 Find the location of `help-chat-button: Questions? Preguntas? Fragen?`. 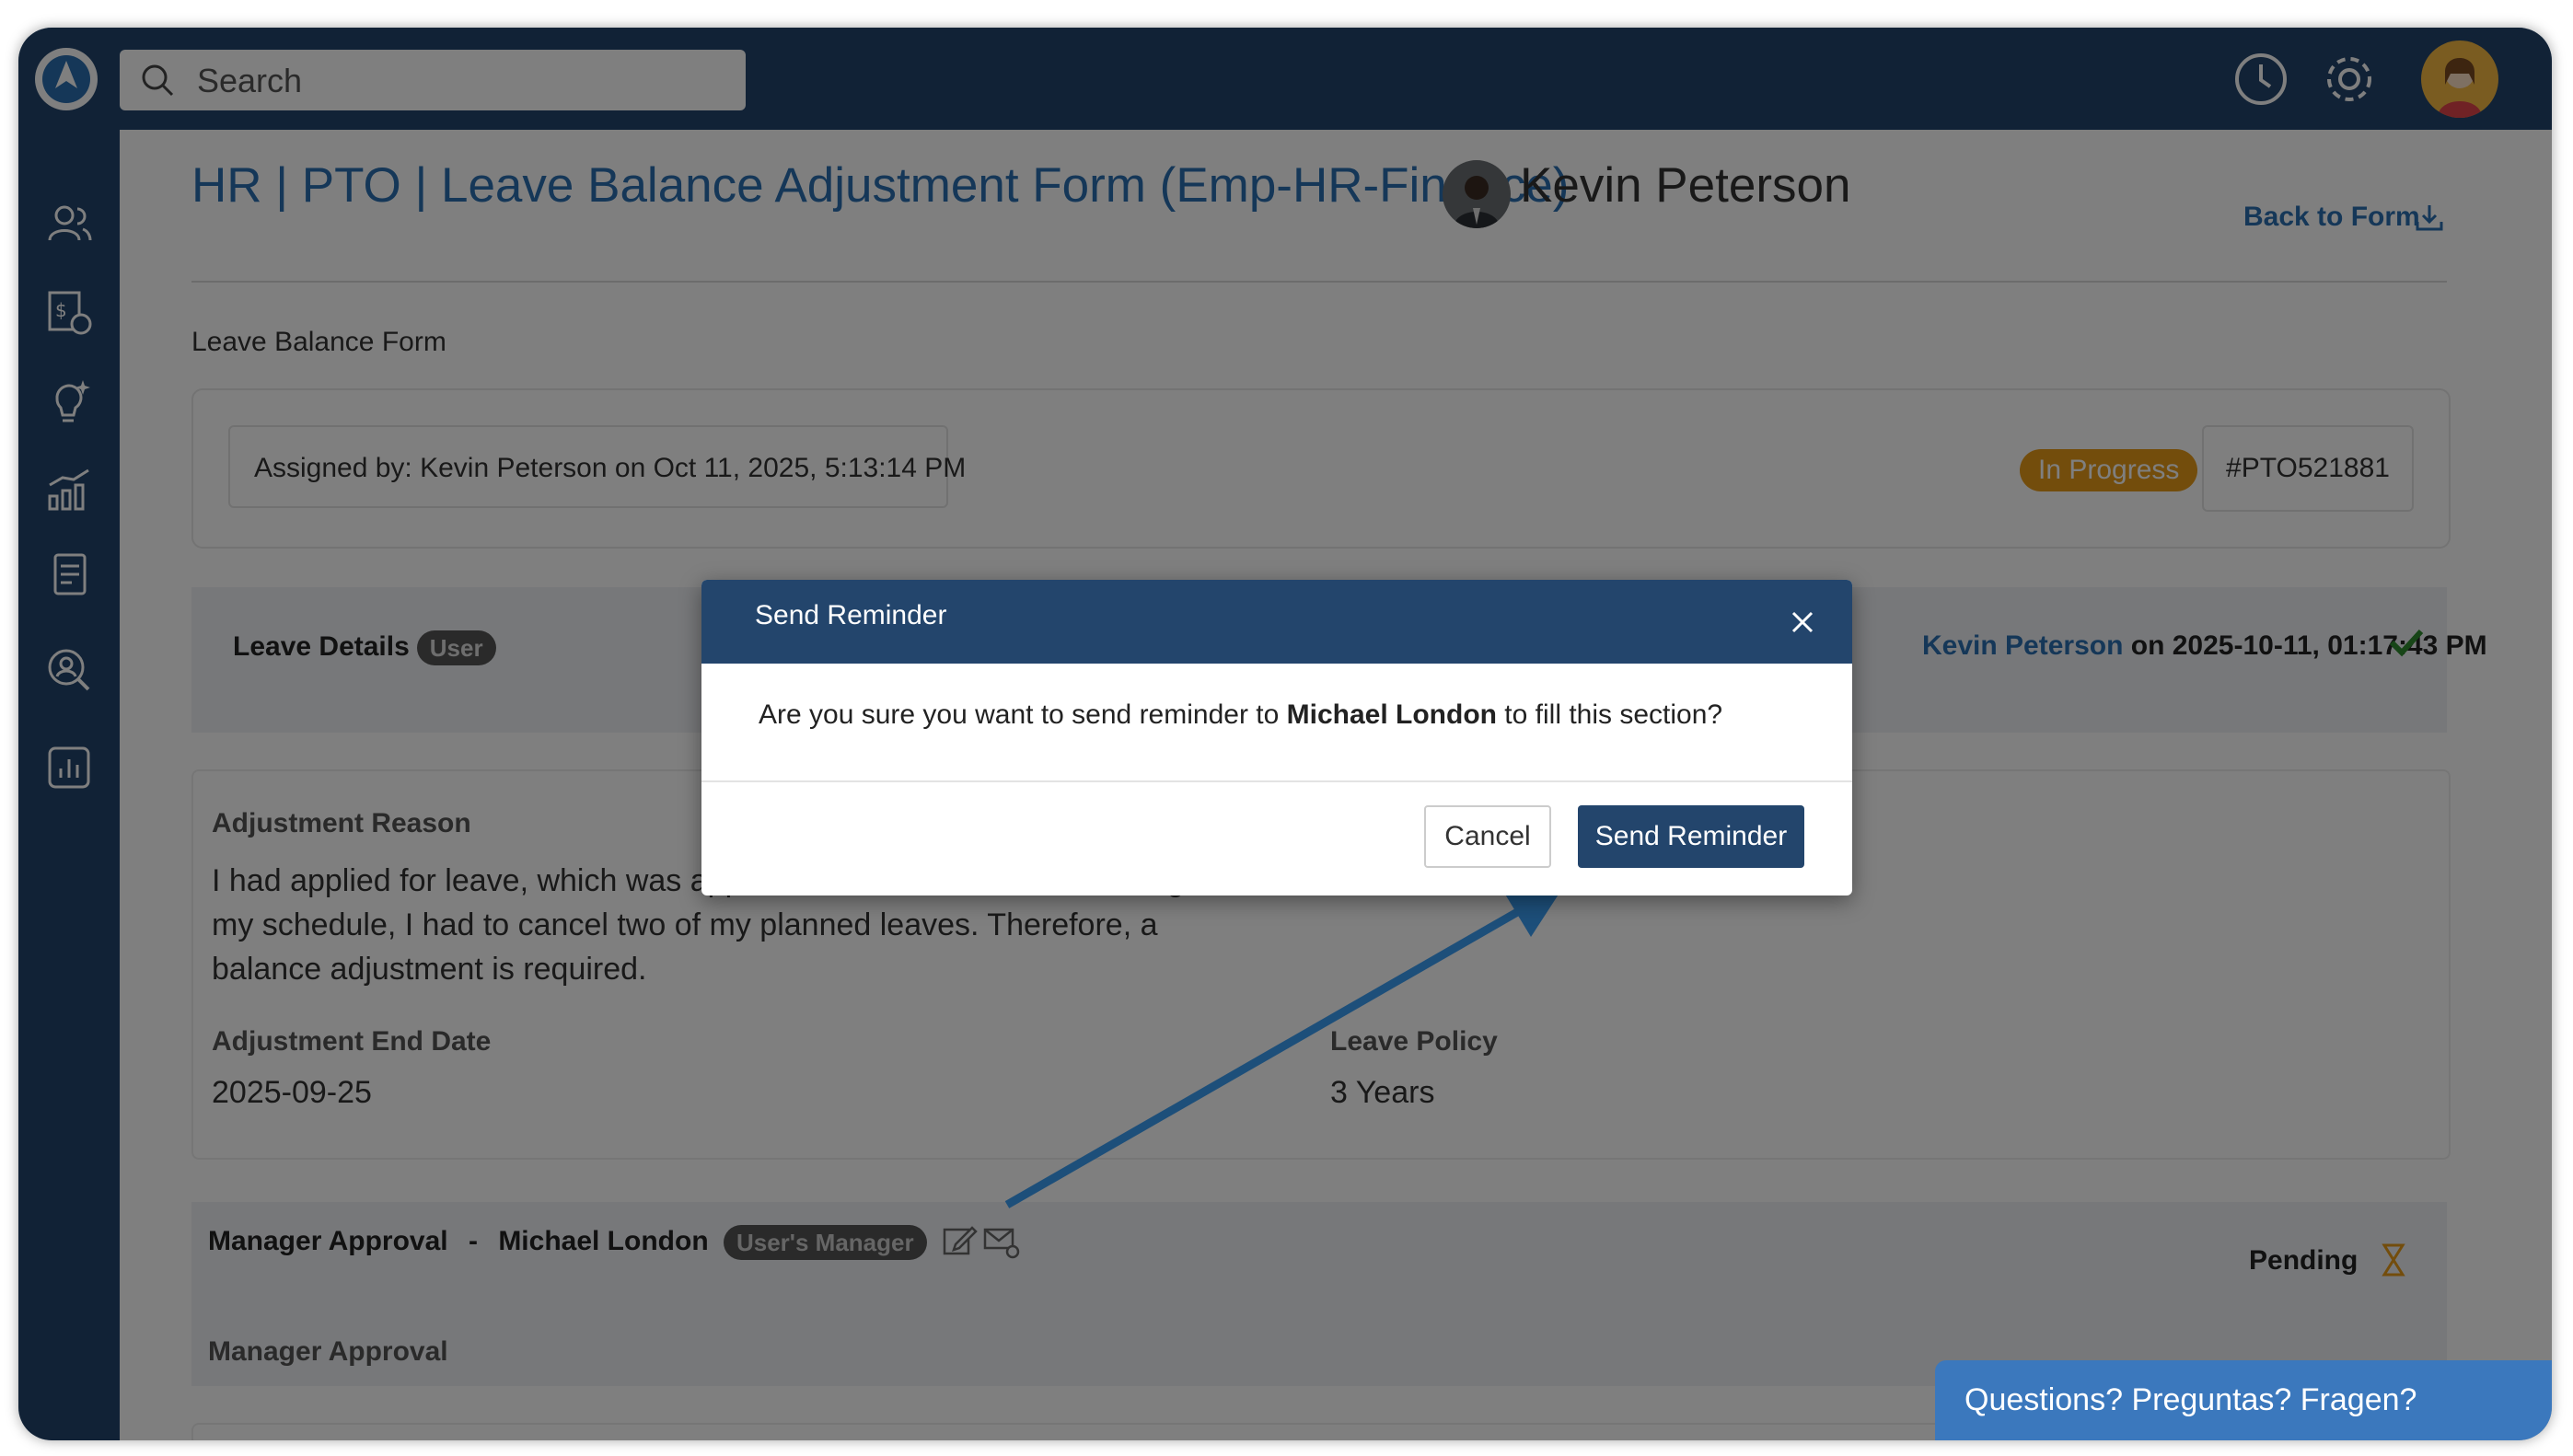

help-chat-button: Questions? Preguntas? Fragen? is located at coordinates (2243, 1400).